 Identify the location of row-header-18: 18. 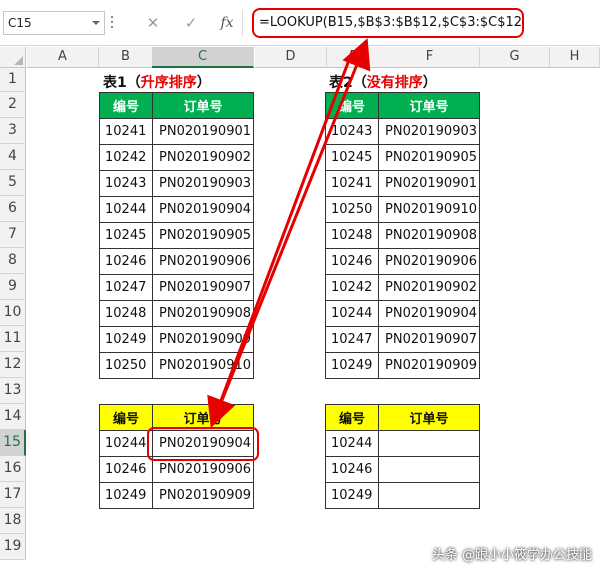
(13, 521).